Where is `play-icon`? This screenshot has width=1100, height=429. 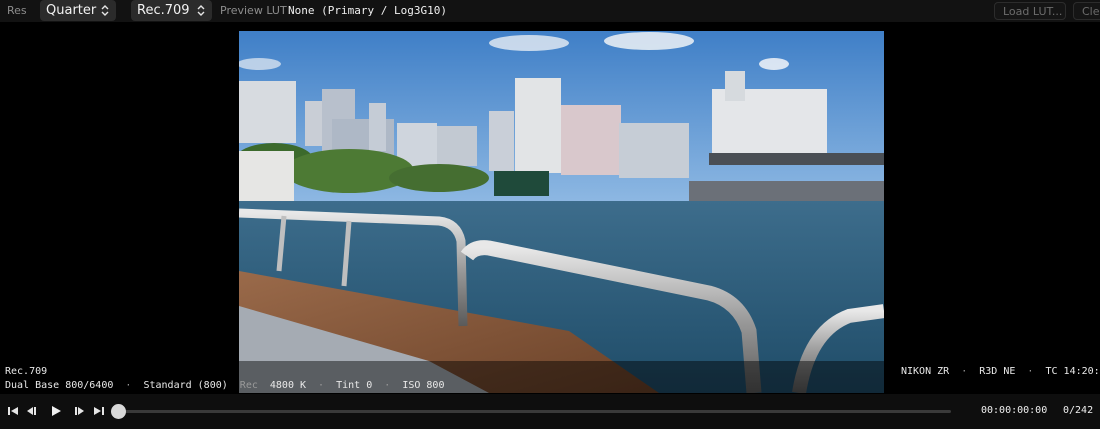 play-icon is located at coordinates (56, 411).